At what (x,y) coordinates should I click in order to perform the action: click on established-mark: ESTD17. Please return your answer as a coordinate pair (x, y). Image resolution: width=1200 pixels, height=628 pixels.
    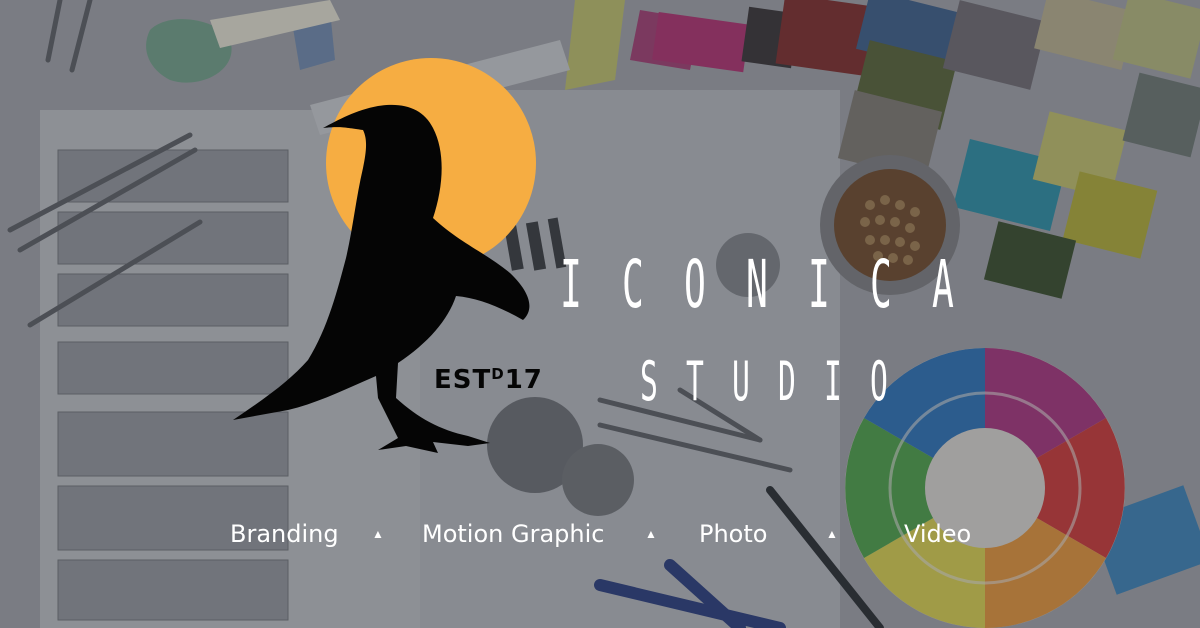
    Looking at the image, I should click on (488, 380).